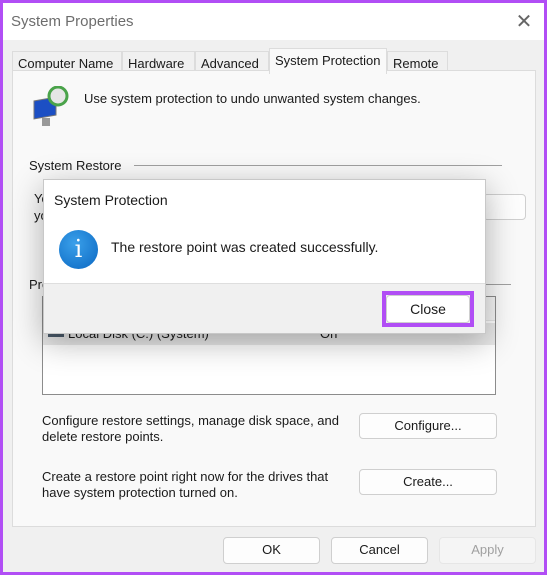 The height and width of the screenshot is (575, 547). What do you see at coordinates (318, 165) in the screenshot?
I see `divider` at bounding box center [318, 165].